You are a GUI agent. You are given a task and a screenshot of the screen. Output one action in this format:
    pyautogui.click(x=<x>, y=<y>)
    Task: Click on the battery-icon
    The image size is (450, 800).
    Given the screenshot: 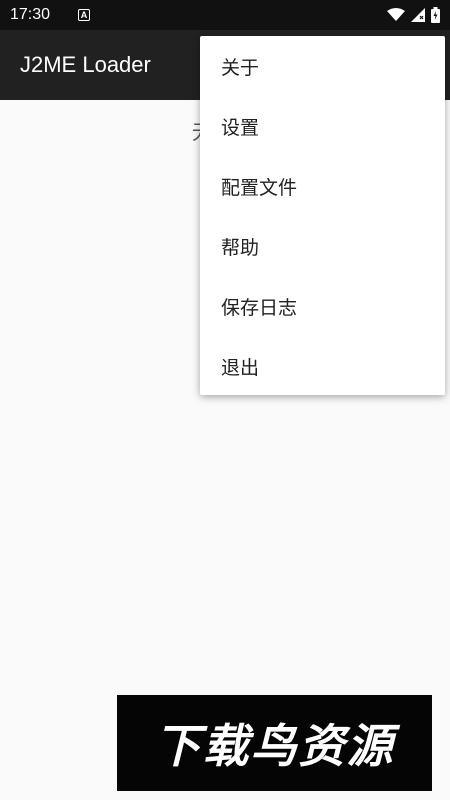 What is the action you would take?
    pyautogui.click(x=435, y=15)
    